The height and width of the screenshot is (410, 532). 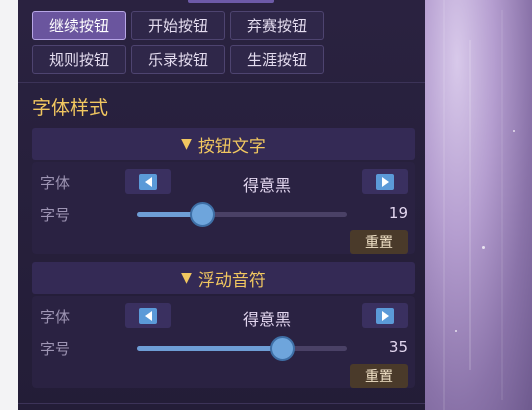 What do you see at coordinates (398, 213) in the screenshot?
I see `size-value: 19` at bounding box center [398, 213].